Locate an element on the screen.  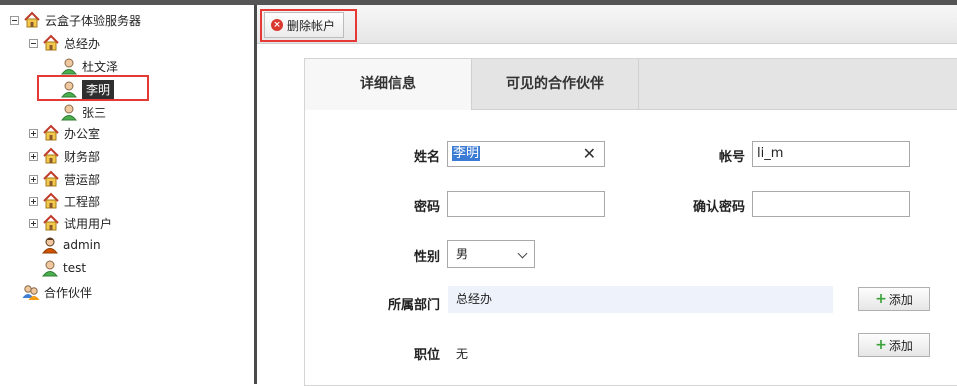
tree-partners: 合作伙伴 is located at coordinates (57, 292).